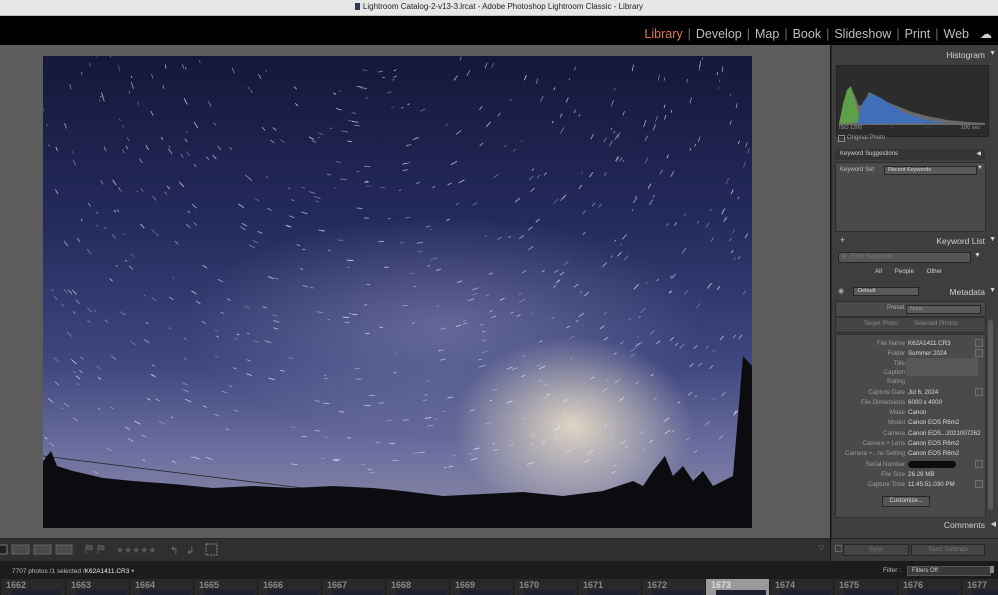 The height and width of the screenshot is (595, 998). What do you see at coordinates (949, 571) in the screenshot?
I see `filter-dropdown: Filters Off` at bounding box center [949, 571].